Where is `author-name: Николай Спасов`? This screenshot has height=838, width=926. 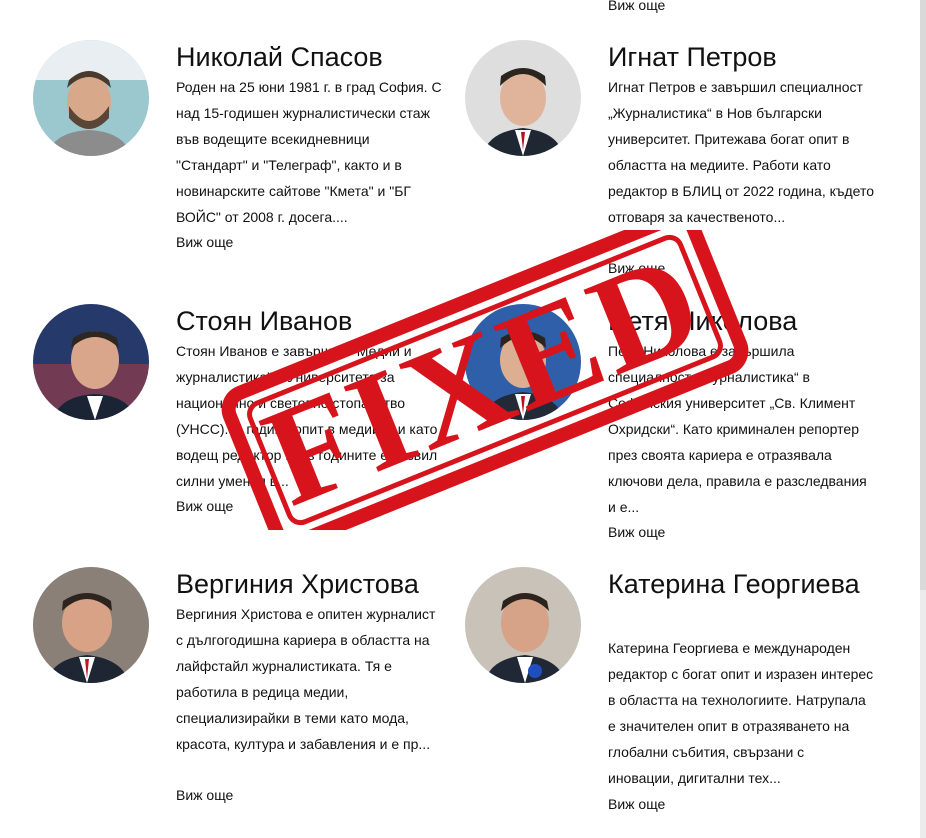 author-name: Николай Спасов is located at coordinates (279, 57).